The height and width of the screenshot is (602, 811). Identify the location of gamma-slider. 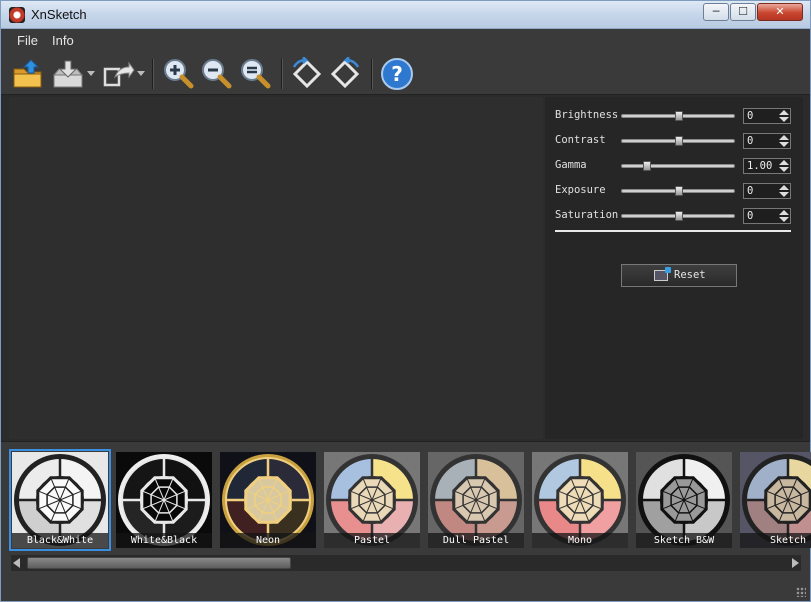
(678, 166).